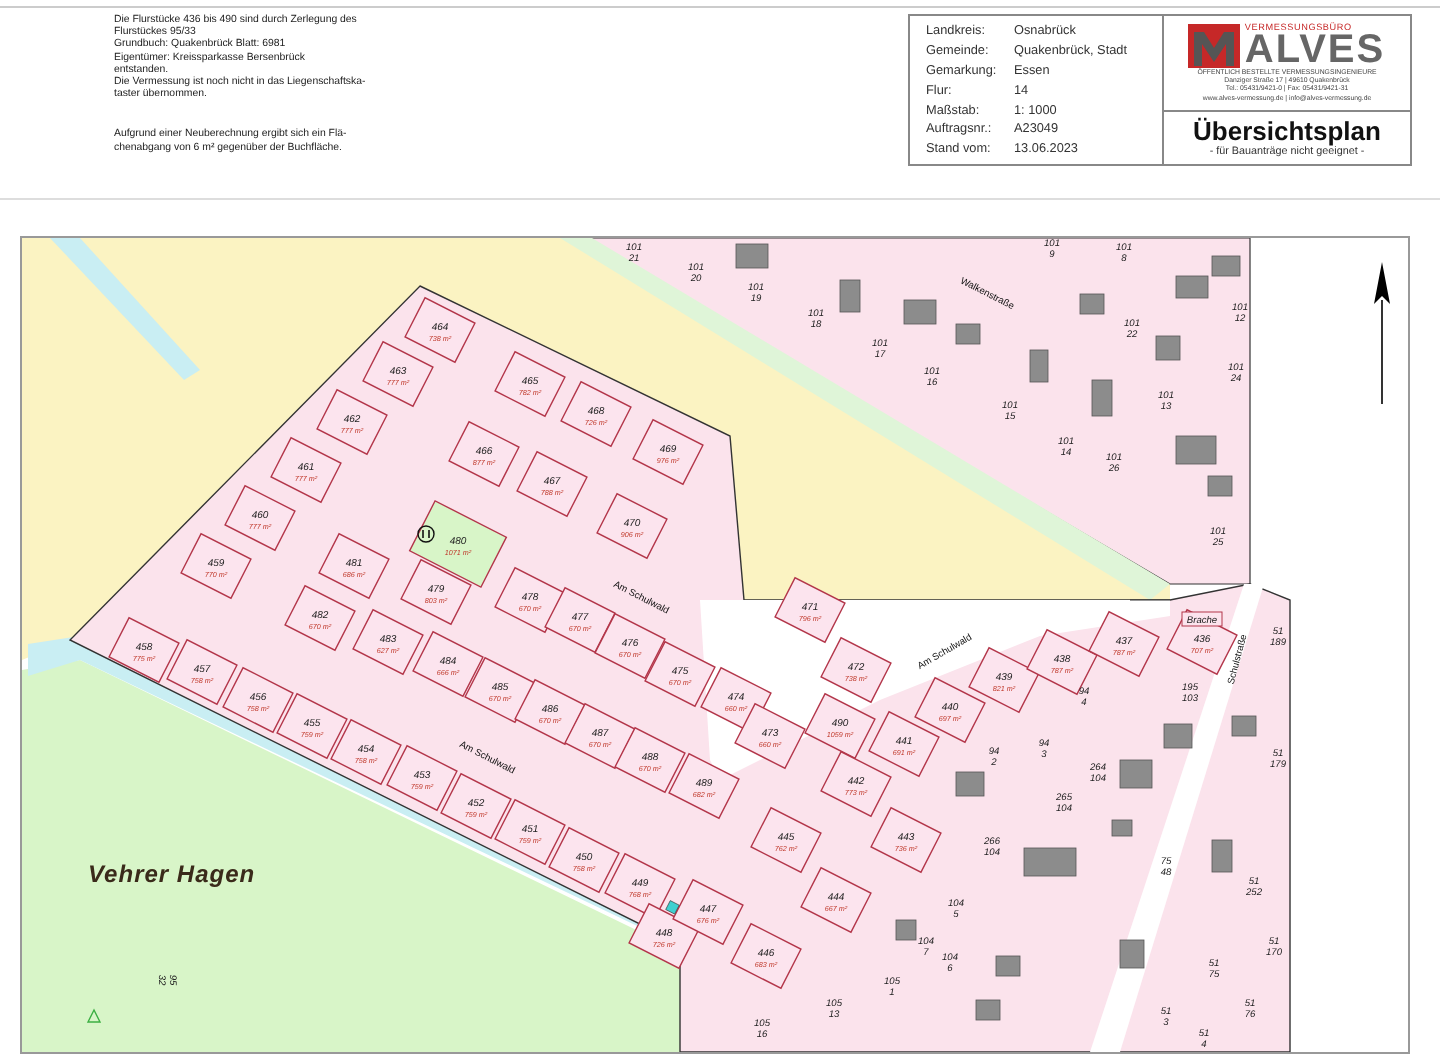 The image size is (1440, 1060). I want to click on office-name: ALVES, so click(1315, 50).